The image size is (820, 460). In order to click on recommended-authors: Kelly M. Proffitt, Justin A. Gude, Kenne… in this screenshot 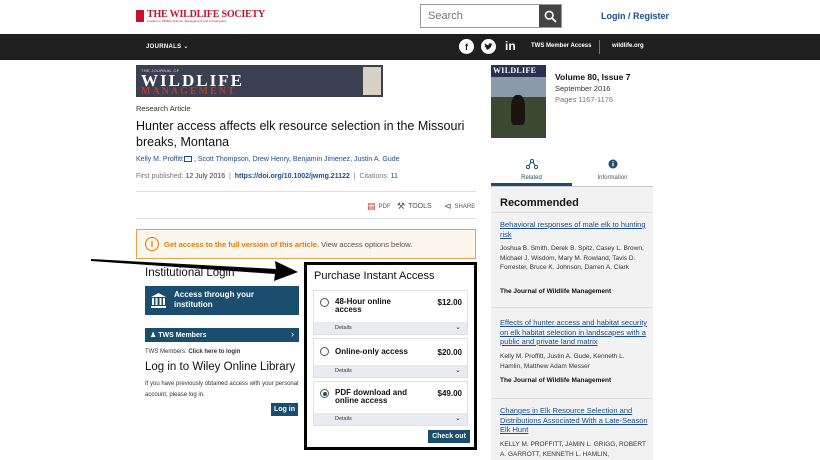, I will do `click(562, 361)`.